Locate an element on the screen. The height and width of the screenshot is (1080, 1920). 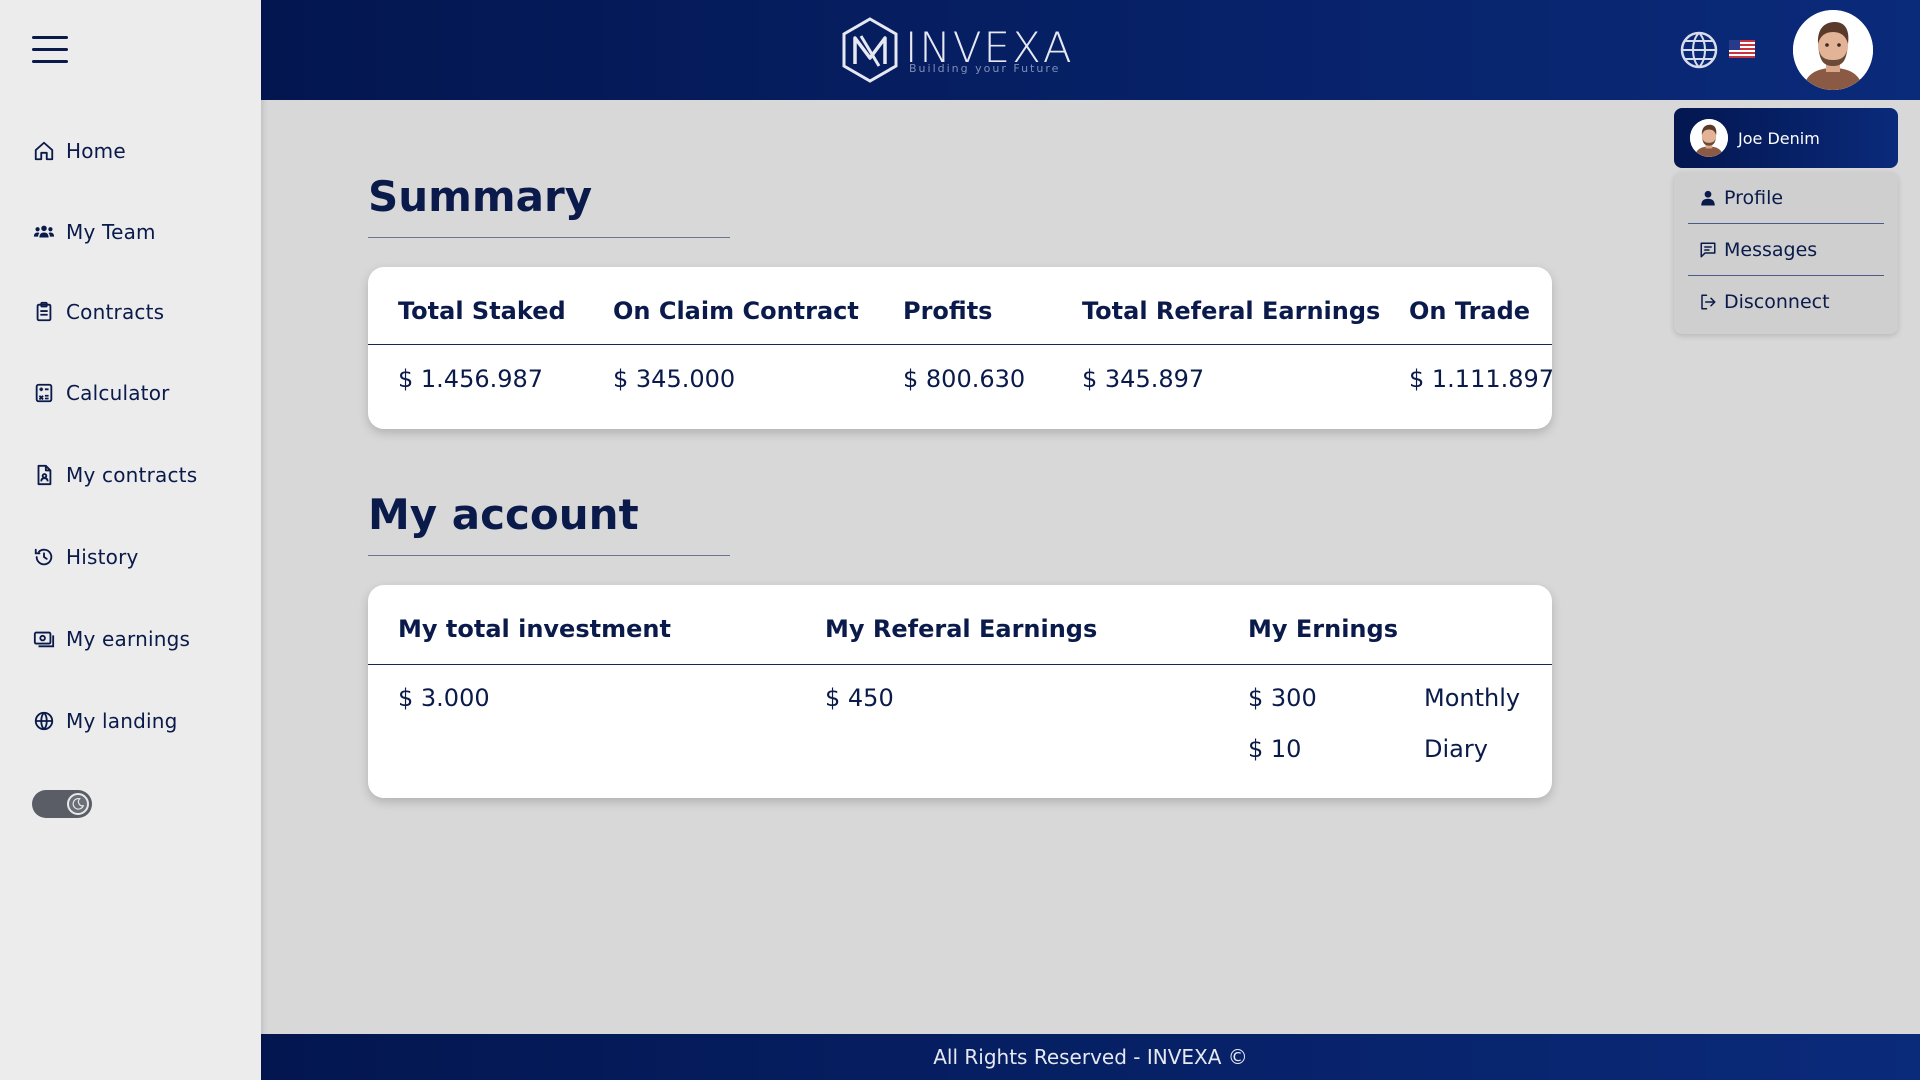
menu-item-profile: Profile is located at coordinates (1786, 198).